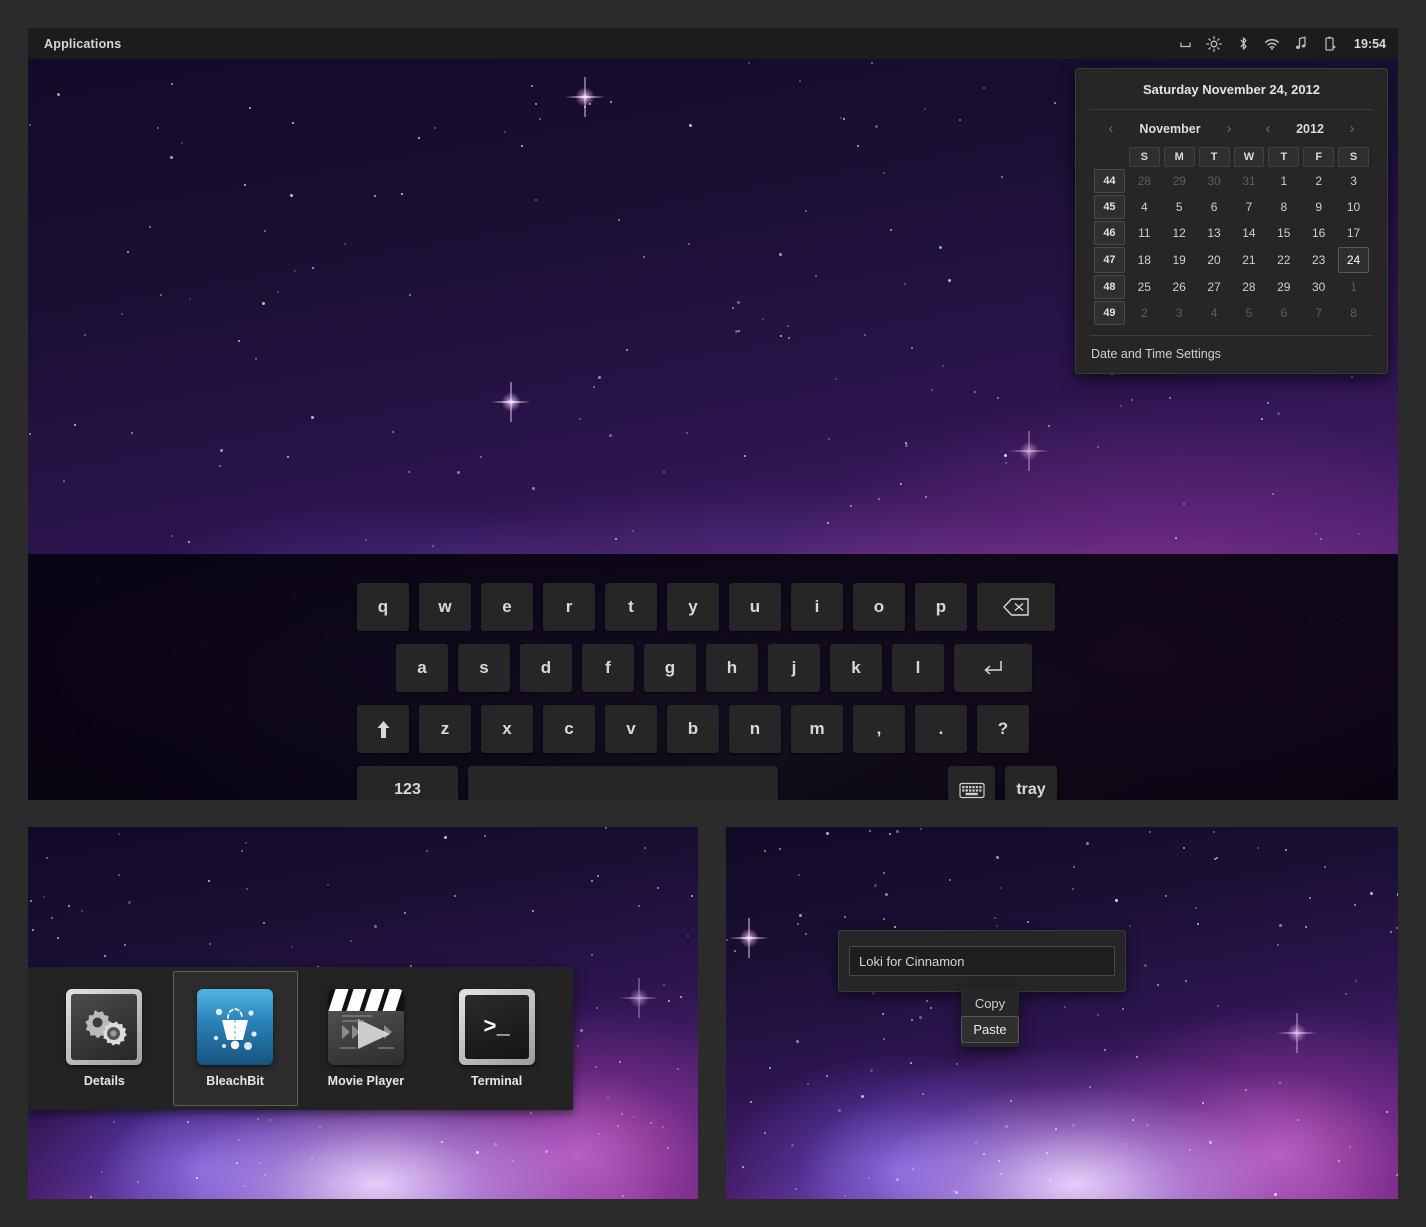 This screenshot has height=1227, width=1426. Describe the element at coordinates (1144, 260) in the screenshot. I see `calendar-day: 18` at that location.